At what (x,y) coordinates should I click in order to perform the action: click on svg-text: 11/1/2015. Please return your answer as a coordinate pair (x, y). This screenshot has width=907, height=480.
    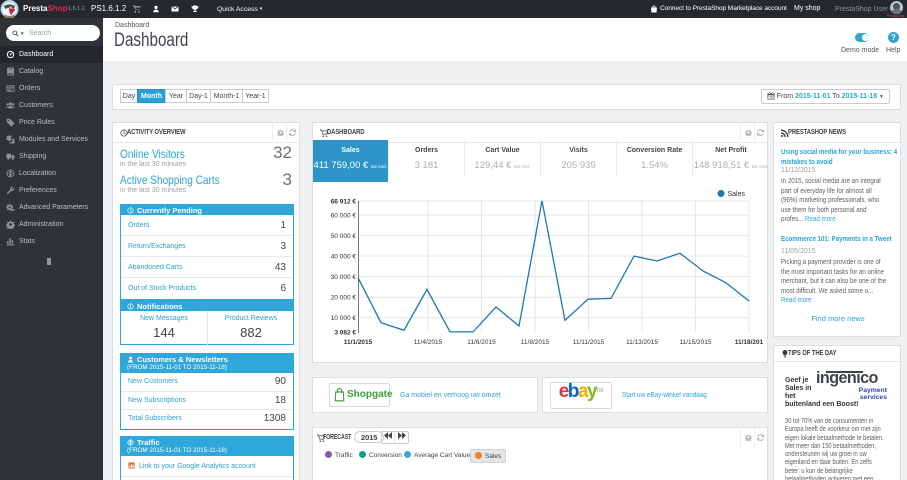
    Looking at the image, I should click on (358, 342).